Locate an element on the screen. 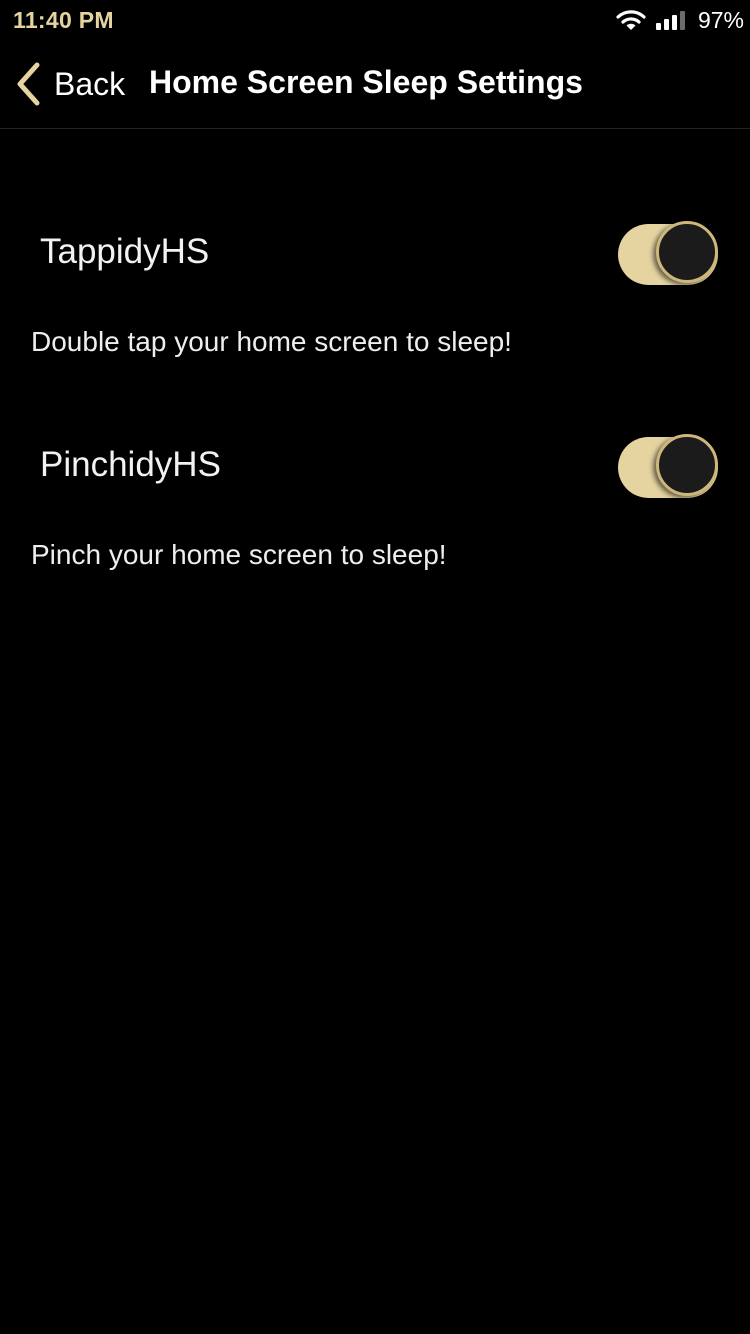 This screenshot has height=1334, width=750. setting-label: TappidyHS is located at coordinates (125, 251).